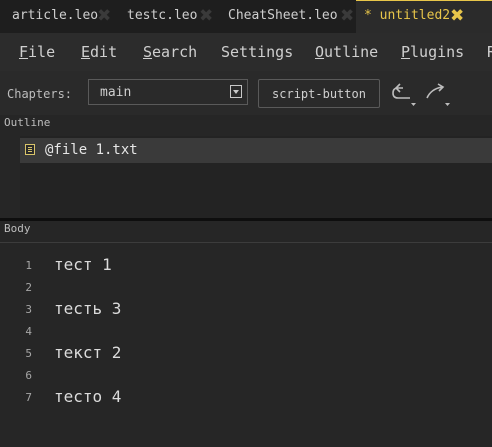 The width and height of the screenshot is (492, 447). I want to click on line-number: 4, so click(28, 331).